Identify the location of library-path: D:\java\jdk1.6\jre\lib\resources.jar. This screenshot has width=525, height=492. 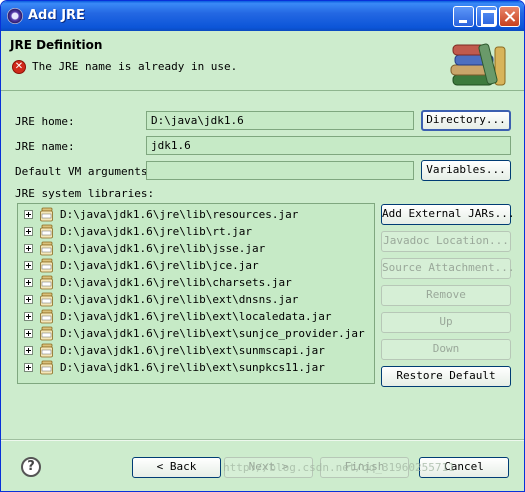
(179, 214).